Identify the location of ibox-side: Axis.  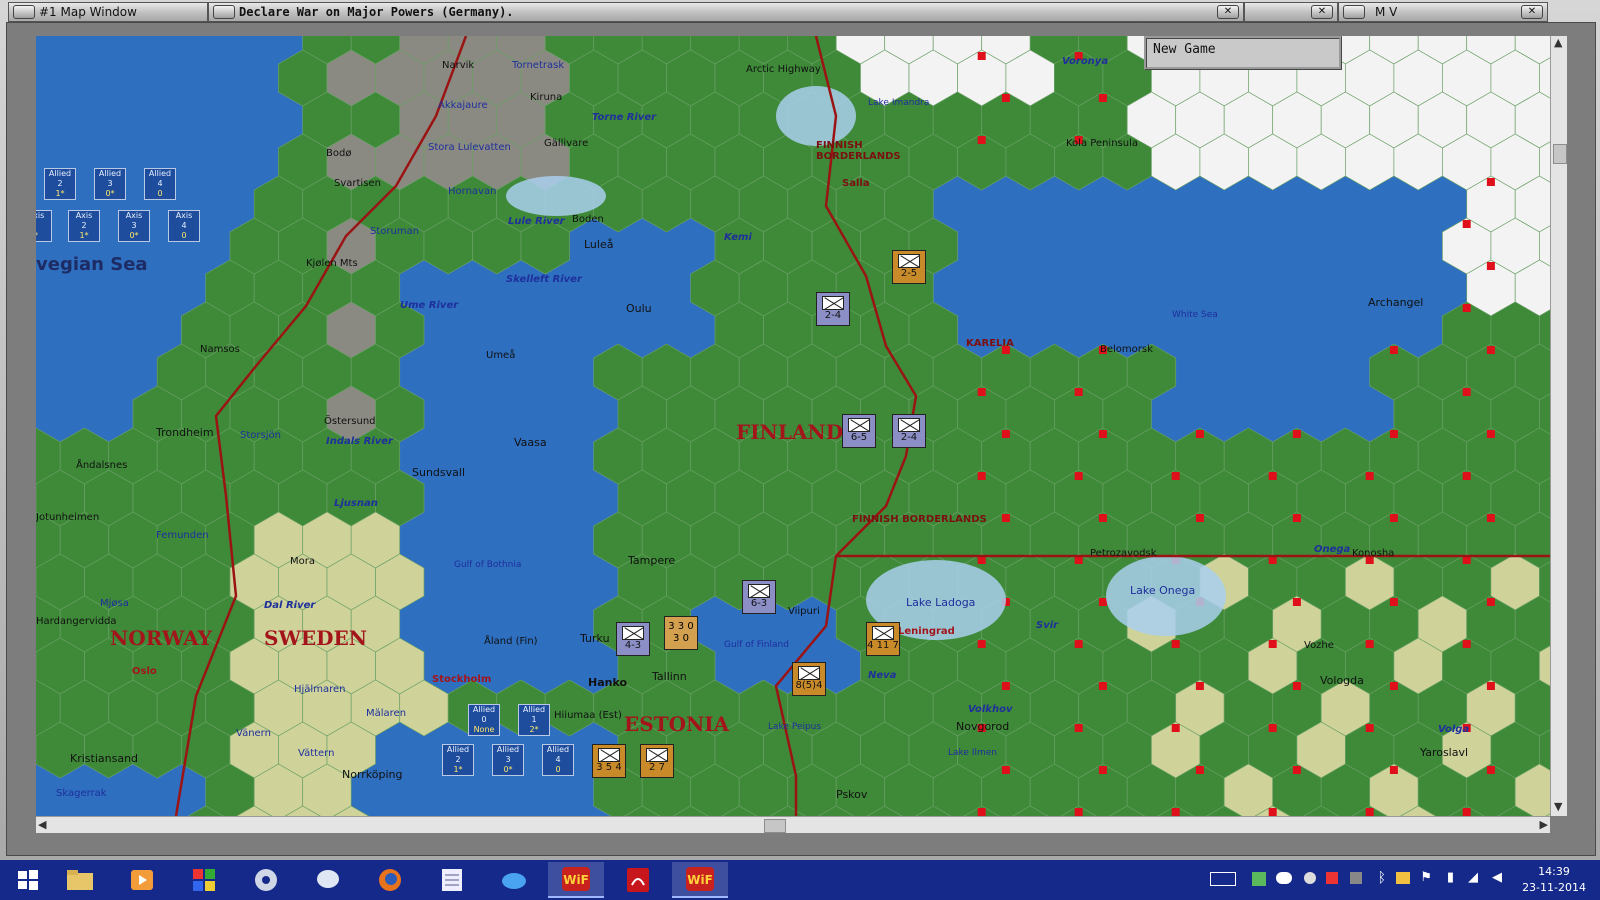
(40, 215).